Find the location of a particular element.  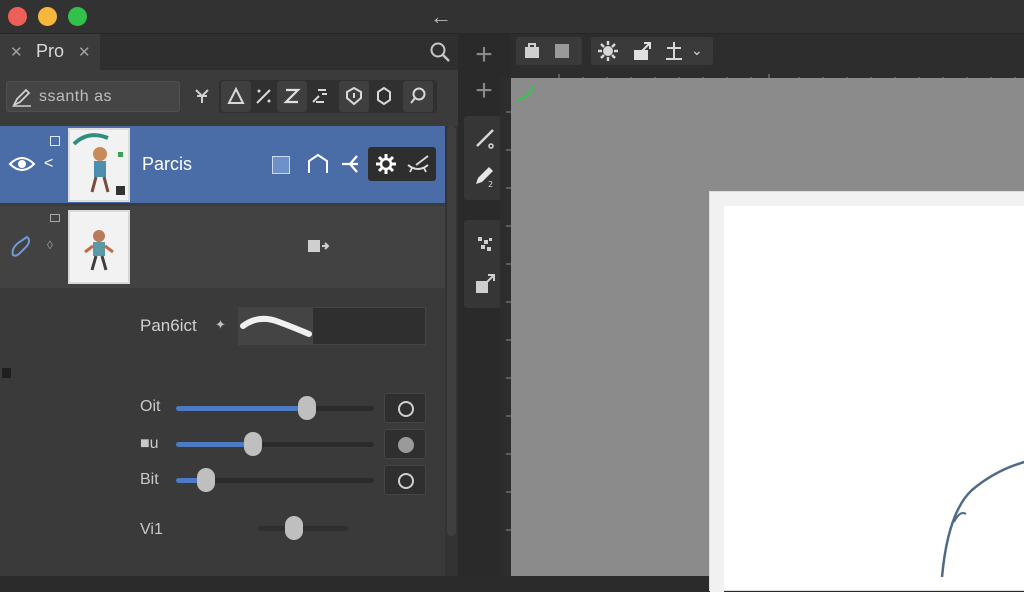

layer-move-icon is located at coordinates (318, 246).